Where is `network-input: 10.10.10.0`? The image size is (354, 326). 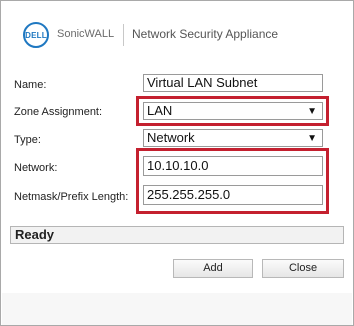
network-input: 10.10.10.0 is located at coordinates (233, 166).